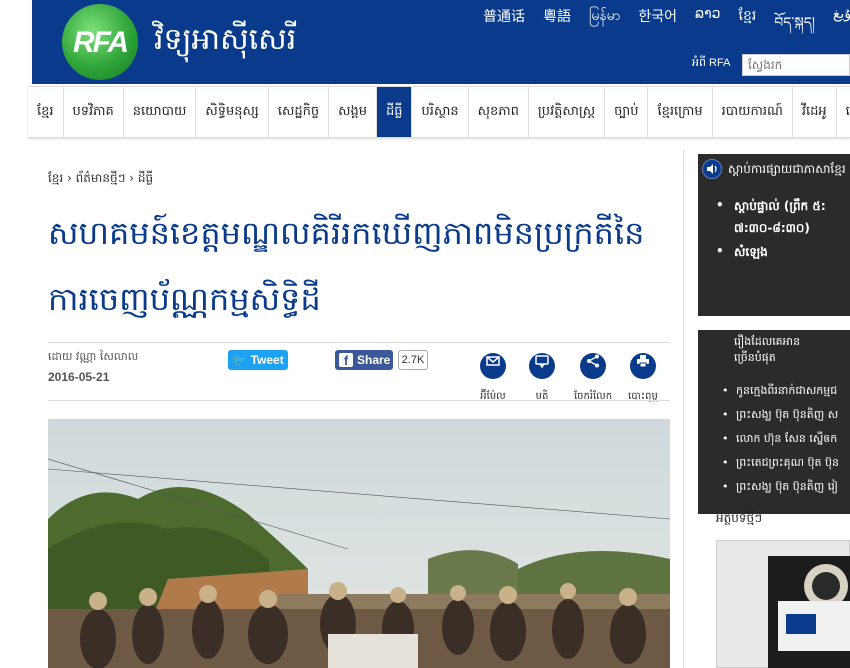  I want to click on tweet-button: 🐦 Tweet, so click(258, 360).